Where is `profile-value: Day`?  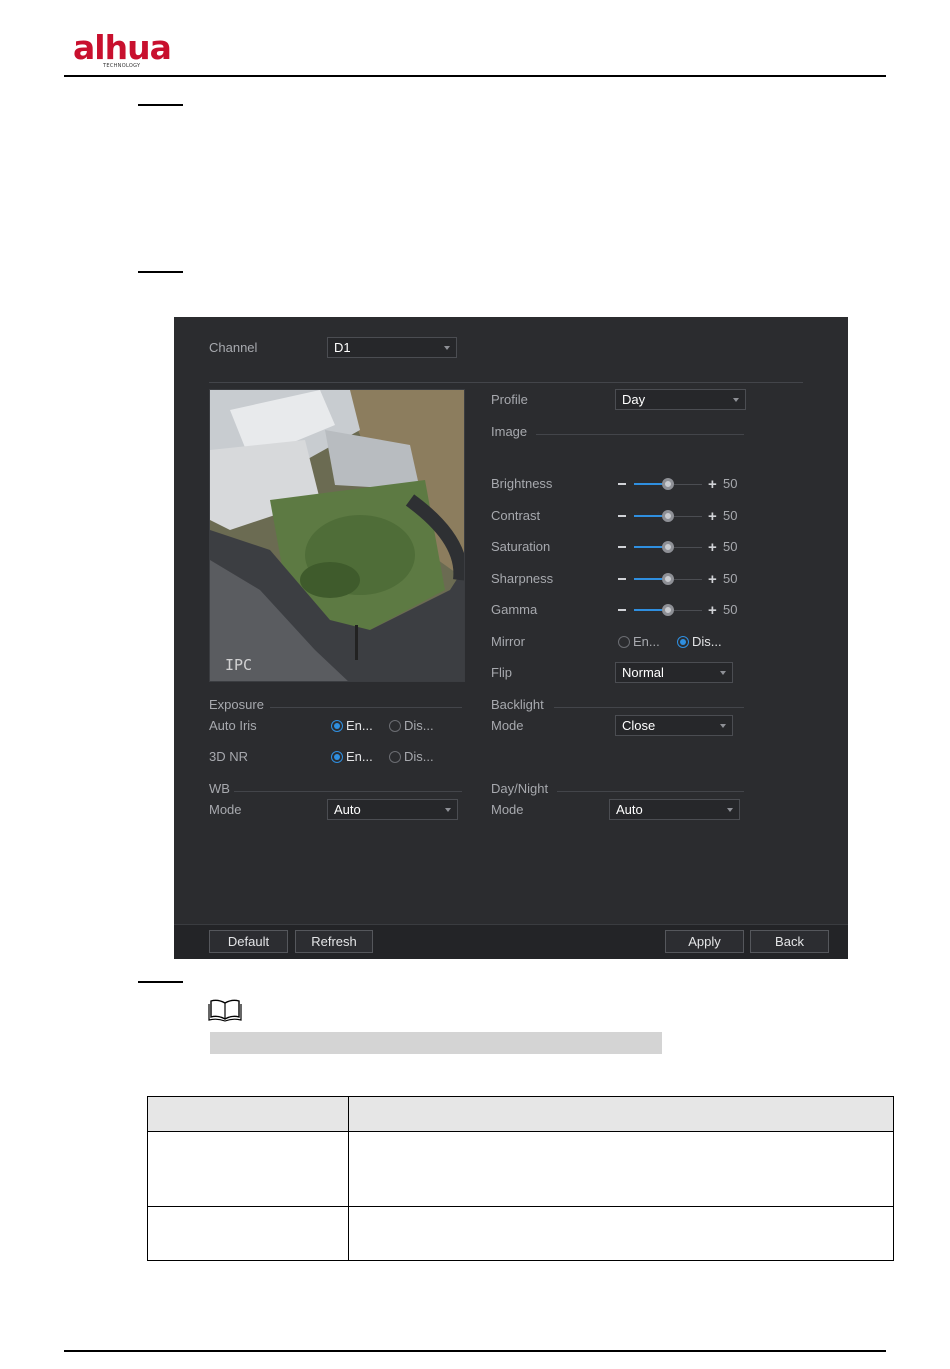
profile-value: Day is located at coordinates (634, 399).